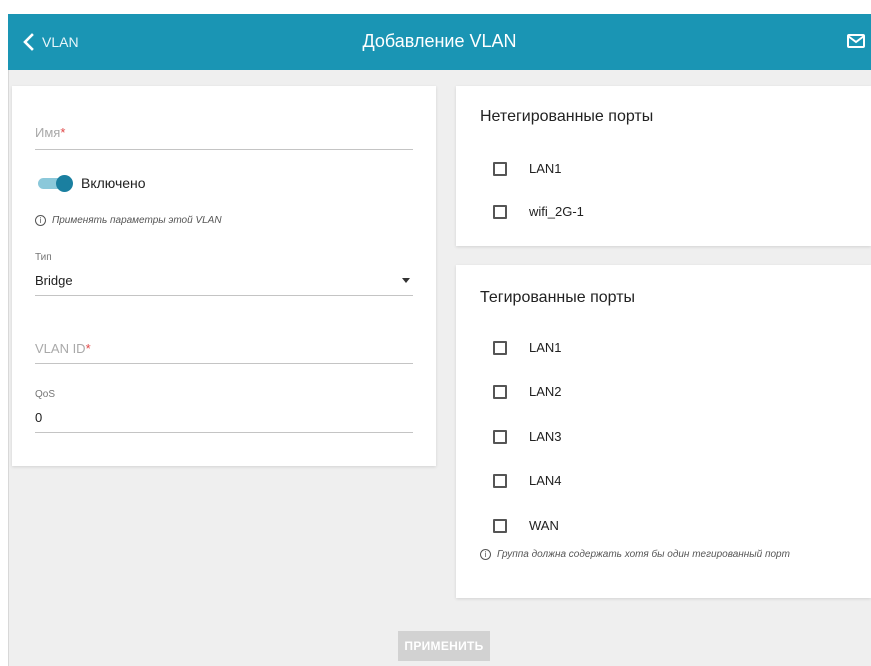 The image size is (871, 666). I want to click on untagged-ports-title: Нетегированные порты, so click(567, 116).